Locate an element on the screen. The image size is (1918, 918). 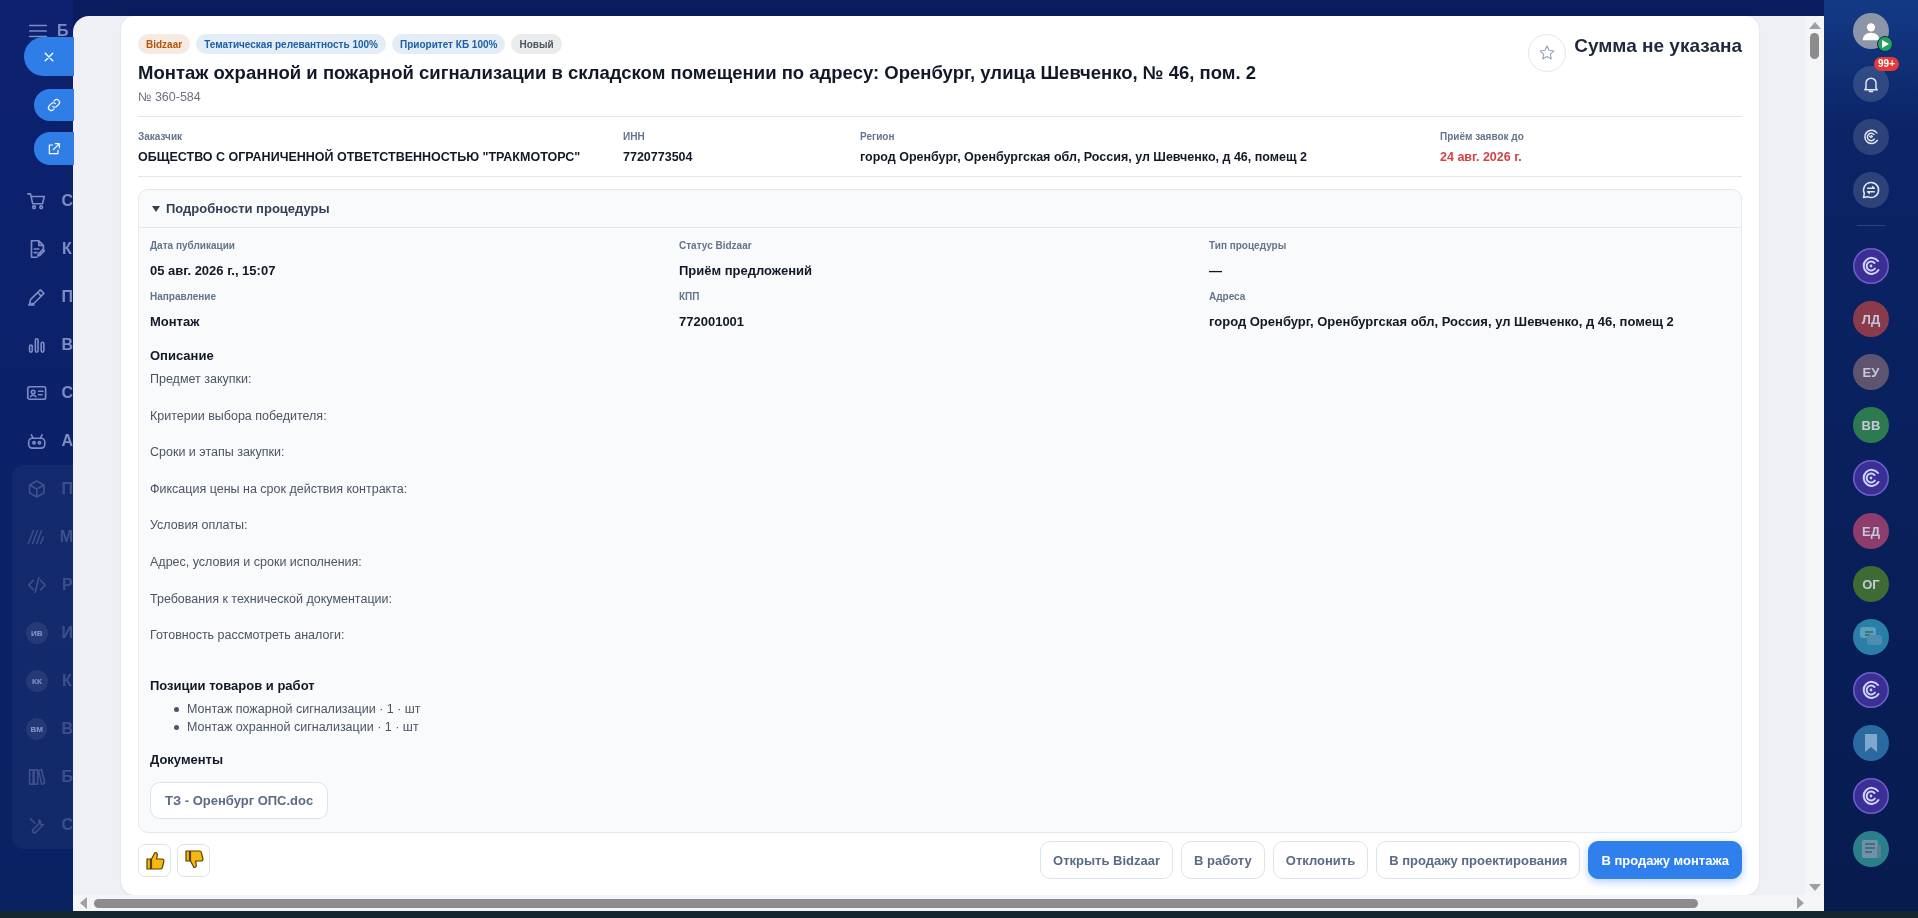
field-label: Адреса is located at coordinates (1228, 297).